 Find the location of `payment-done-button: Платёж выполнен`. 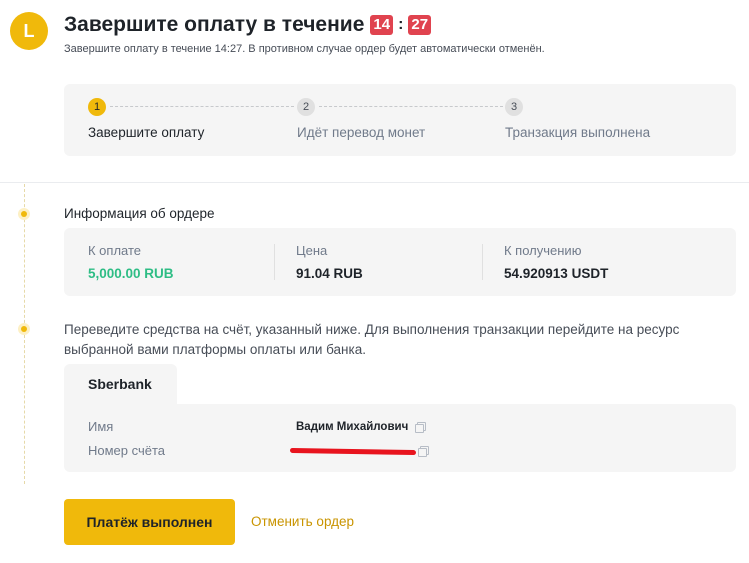

payment-done-button: Платёж выполнен is located at coordinates (149, 522).